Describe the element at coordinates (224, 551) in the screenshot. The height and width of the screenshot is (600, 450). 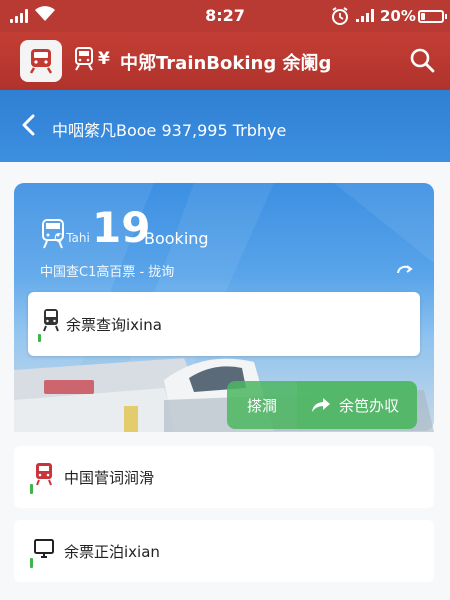
I see `list-item-ticket-status: 余票正泊ixian` at that location.